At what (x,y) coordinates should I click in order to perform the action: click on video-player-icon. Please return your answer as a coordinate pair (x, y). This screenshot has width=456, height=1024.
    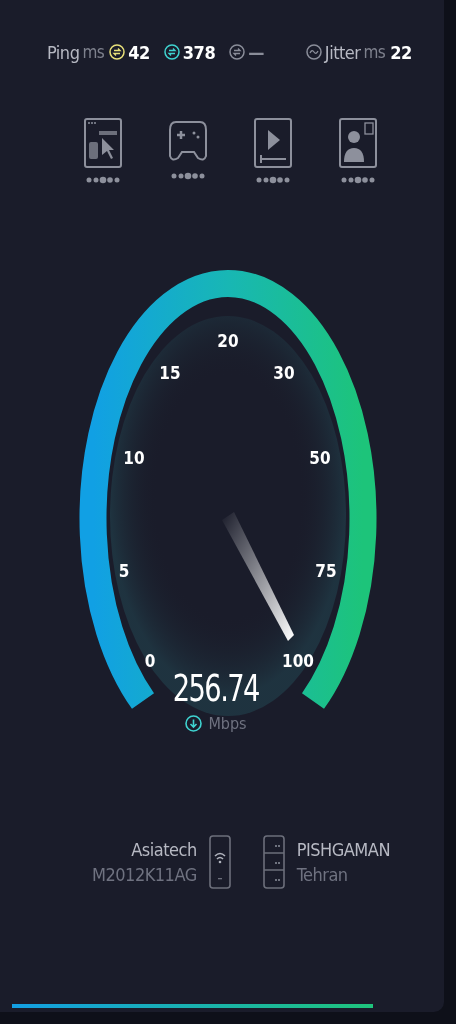
    Looking at the image, I should click on (273, 143).